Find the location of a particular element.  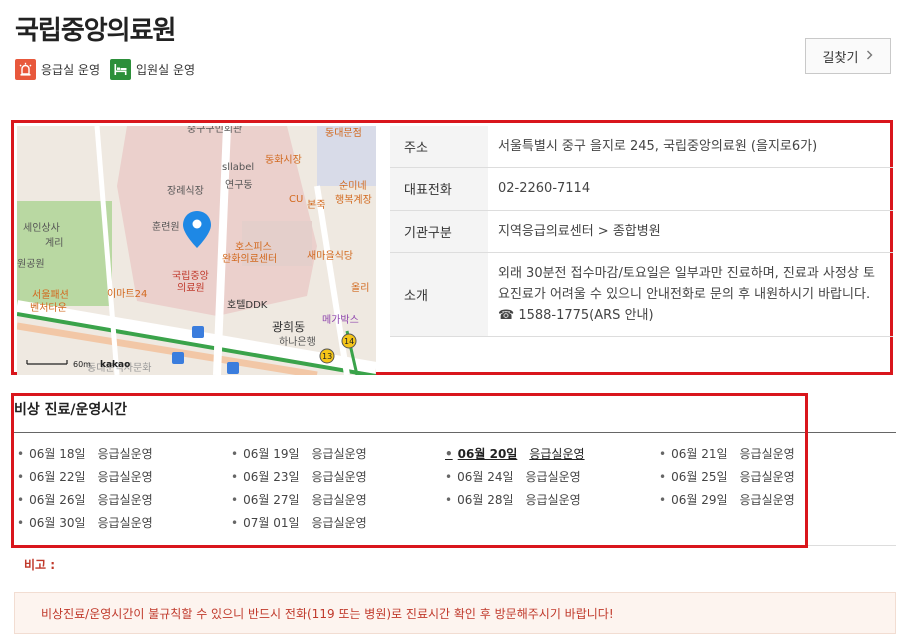

category-value: 지역응급의료센터 > 종합병원 is located at coordinates (690, 231).